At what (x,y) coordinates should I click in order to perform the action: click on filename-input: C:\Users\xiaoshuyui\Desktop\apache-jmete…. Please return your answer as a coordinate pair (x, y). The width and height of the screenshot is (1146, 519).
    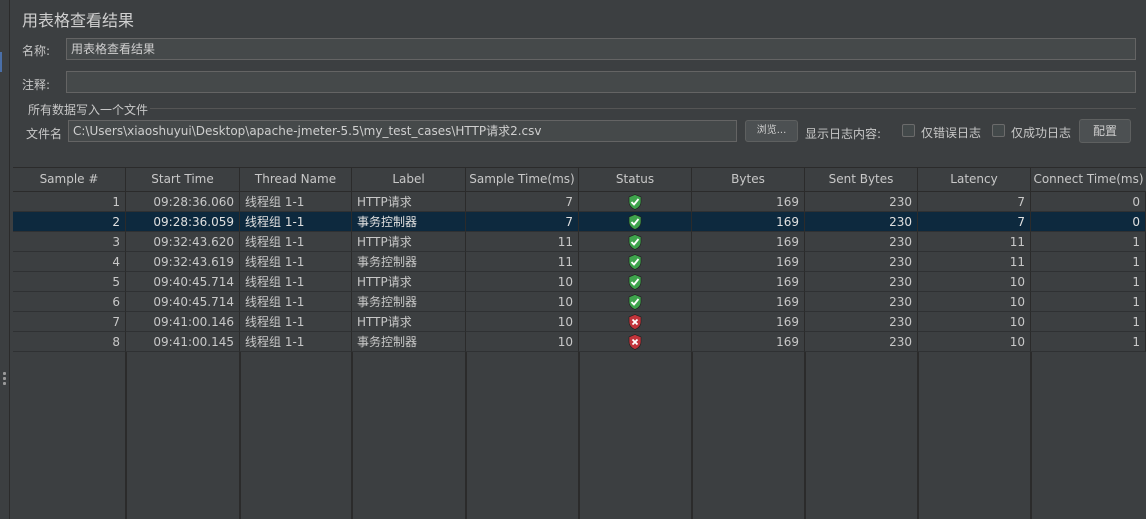
    Looking at the image, I should click on (402, 131).